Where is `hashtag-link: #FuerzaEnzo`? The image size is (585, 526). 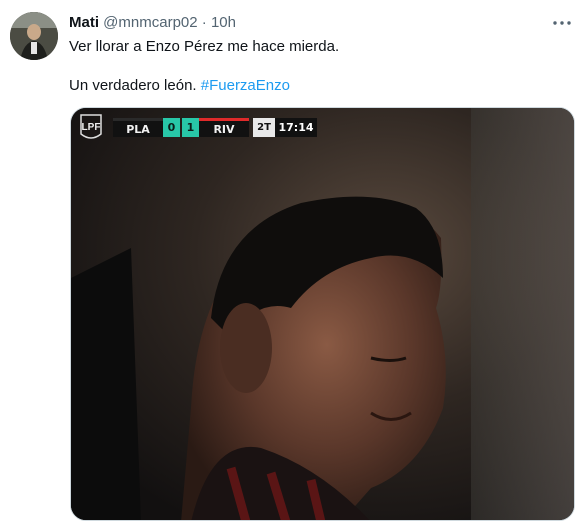
hashtag-link: #FuerzaEnzo is located at coordinates (245, 85).